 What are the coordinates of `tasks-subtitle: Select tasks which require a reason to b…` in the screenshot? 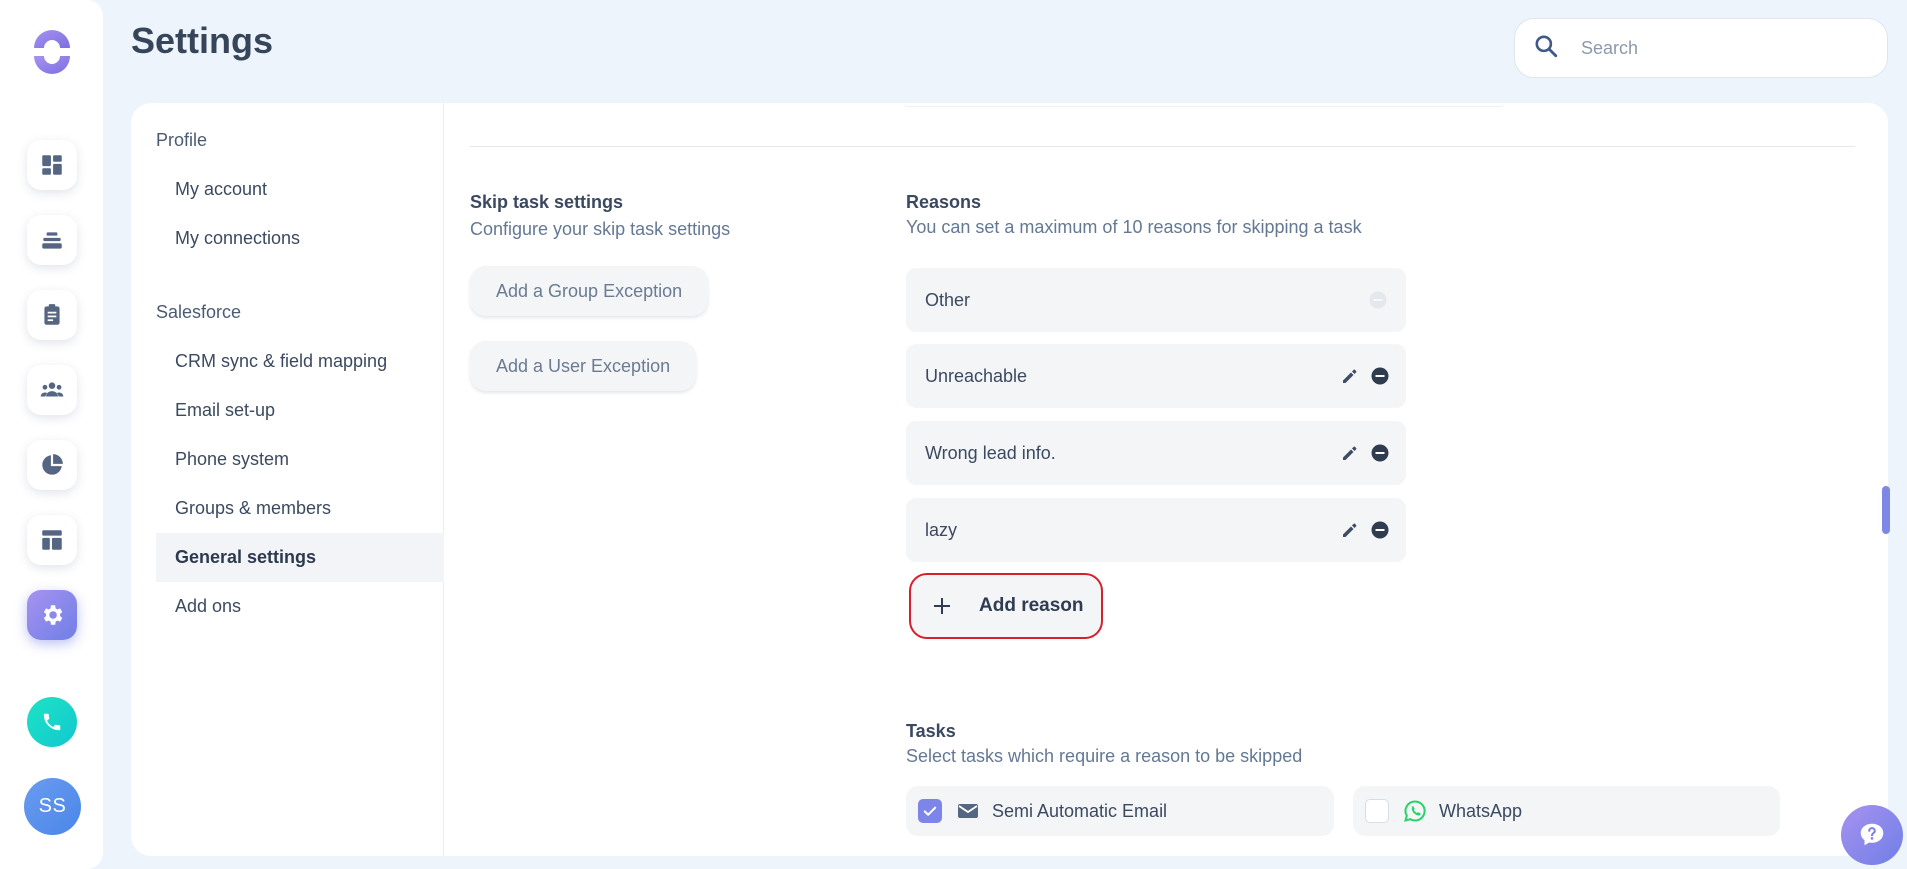 It's located at (1104, 756).